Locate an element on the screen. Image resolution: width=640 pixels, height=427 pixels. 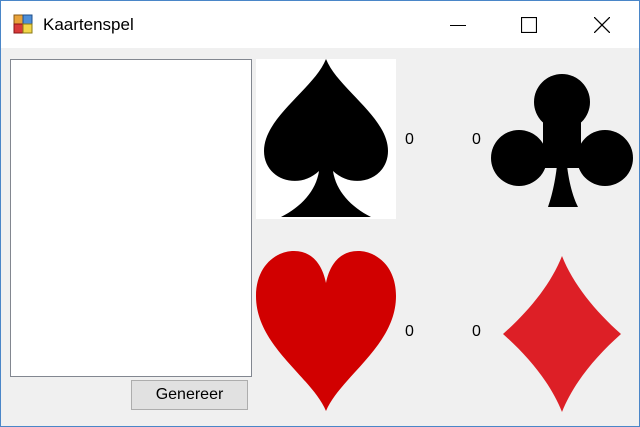
close-button is located at coordinates (602, 24).